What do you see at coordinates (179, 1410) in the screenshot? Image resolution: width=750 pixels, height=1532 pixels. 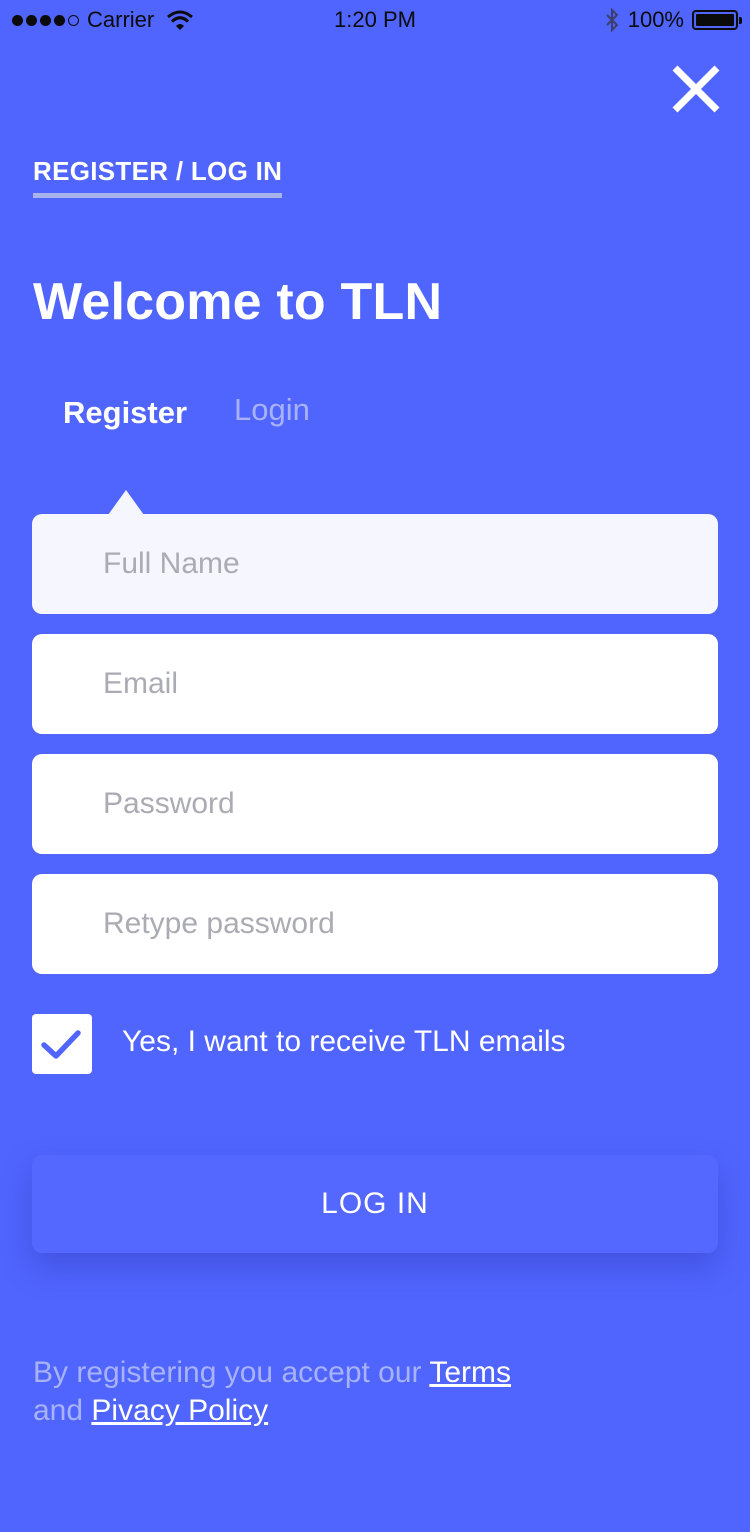 I see `privacy-policy-link: Pivacy Policy` at bounding box center [179, 1410].